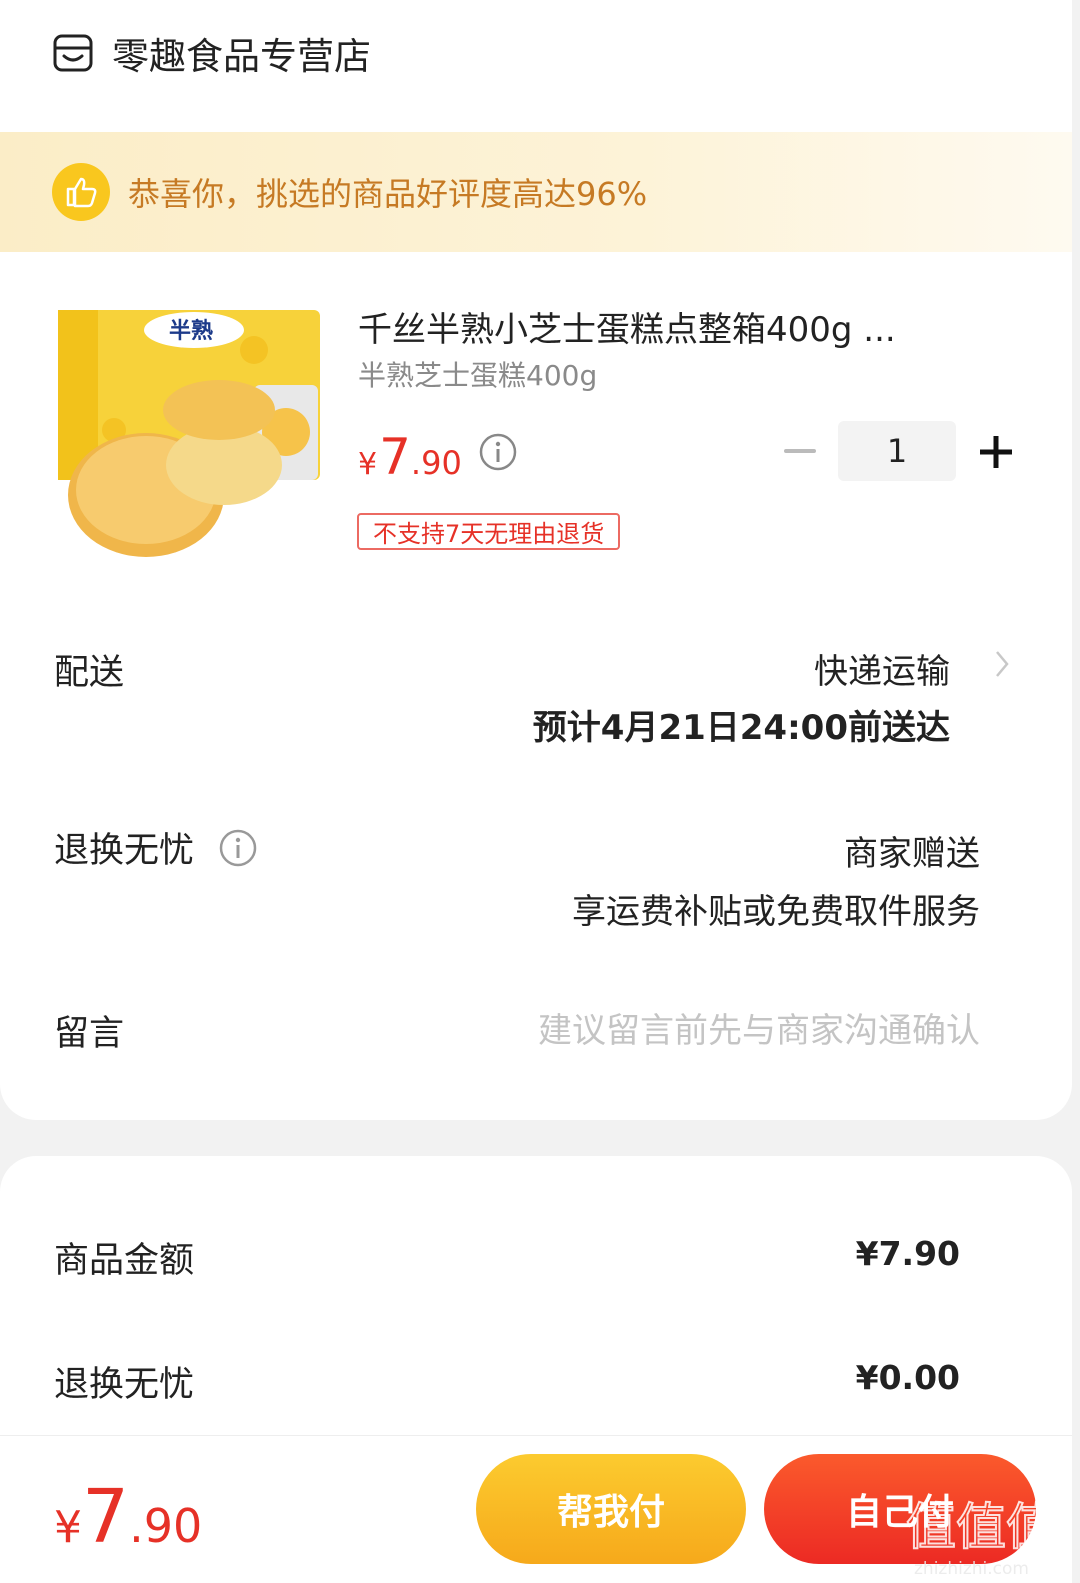 This screenshot has height=1583, width=1080. Describe the element at coordinates (912, 854) in the screenshot. I see `worry-free-provider: 商家赠送` at that location.